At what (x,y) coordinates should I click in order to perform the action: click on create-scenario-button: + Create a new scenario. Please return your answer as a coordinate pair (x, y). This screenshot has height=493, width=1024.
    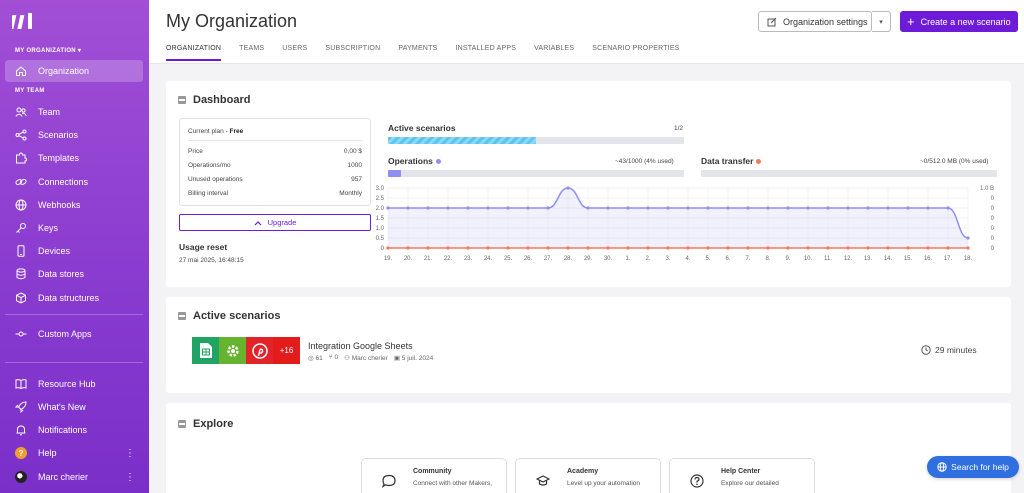
    Looking at the image, I should click on (959, 21).